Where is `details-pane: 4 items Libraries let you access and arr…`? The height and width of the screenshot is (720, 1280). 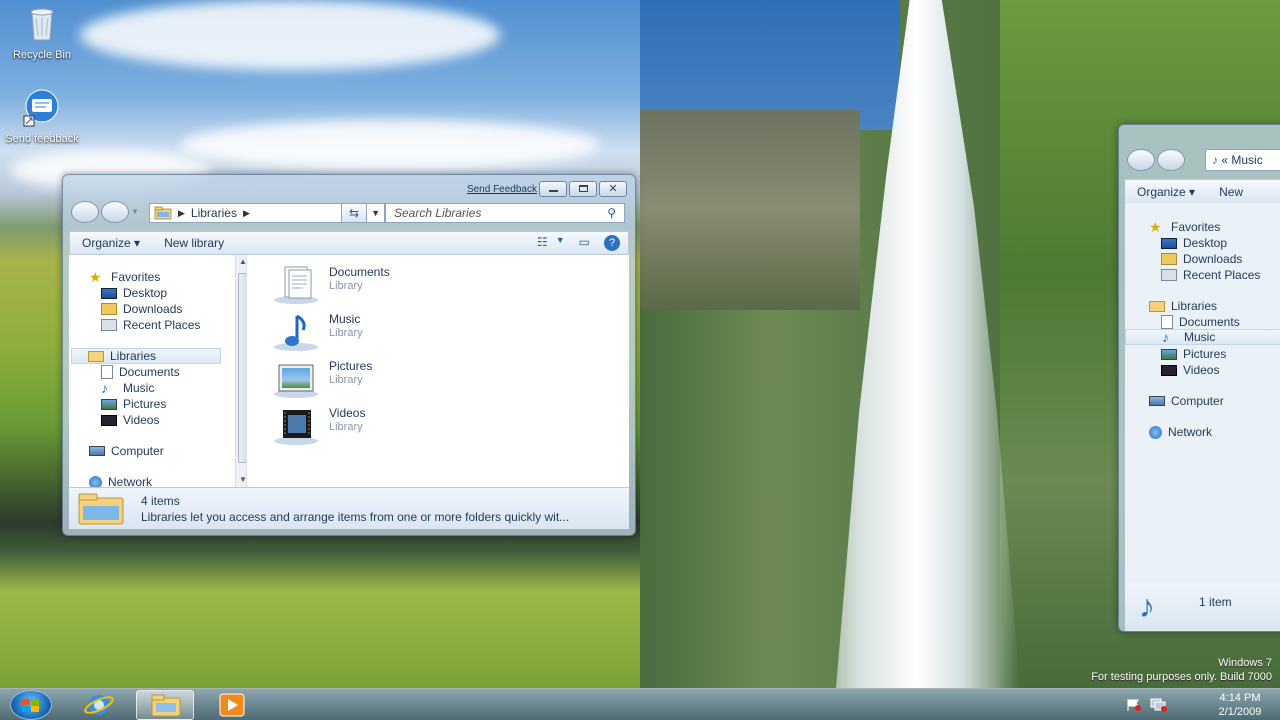 details-pane: 4 items Libraries let you access and arr… is located at coordinates (349, 508).